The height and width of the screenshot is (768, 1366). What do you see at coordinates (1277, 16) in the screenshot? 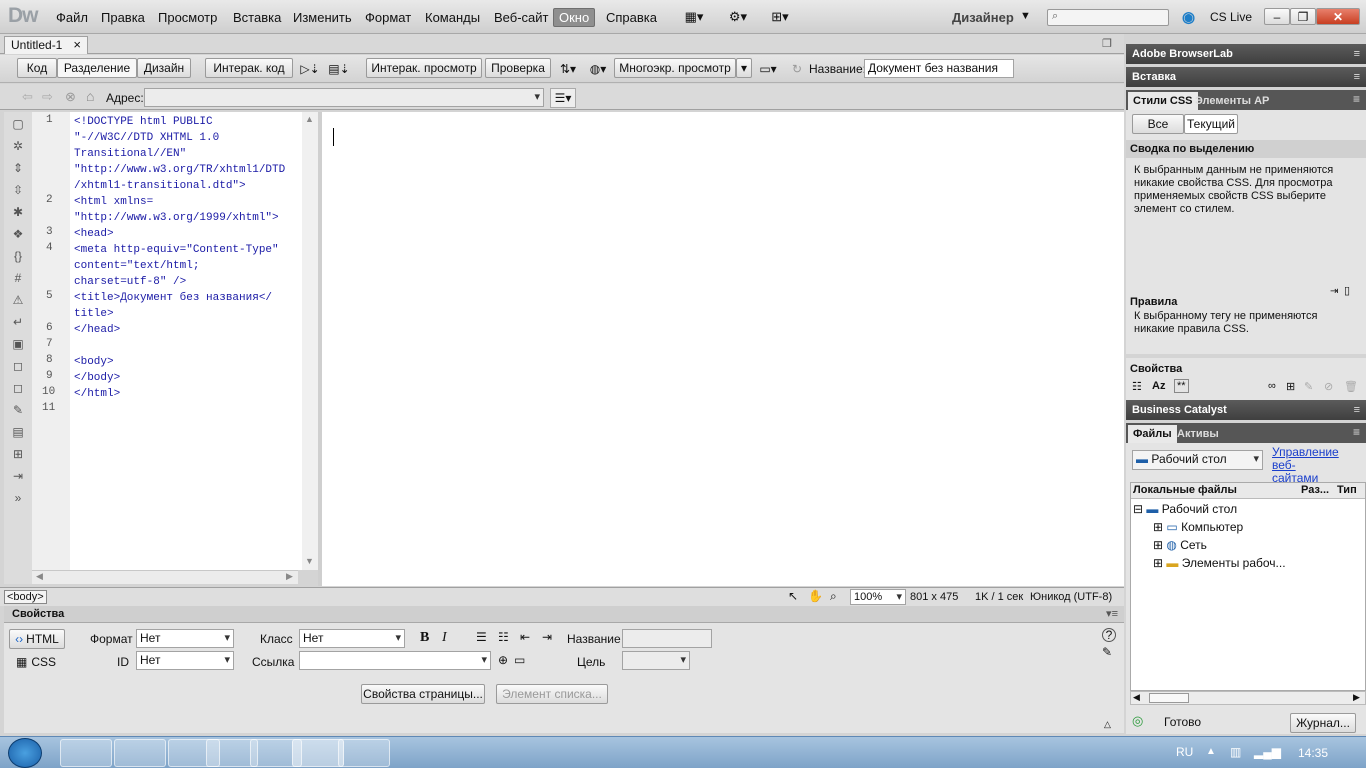
I see `minimize-icon: –` at bounding box center [1277, 16].